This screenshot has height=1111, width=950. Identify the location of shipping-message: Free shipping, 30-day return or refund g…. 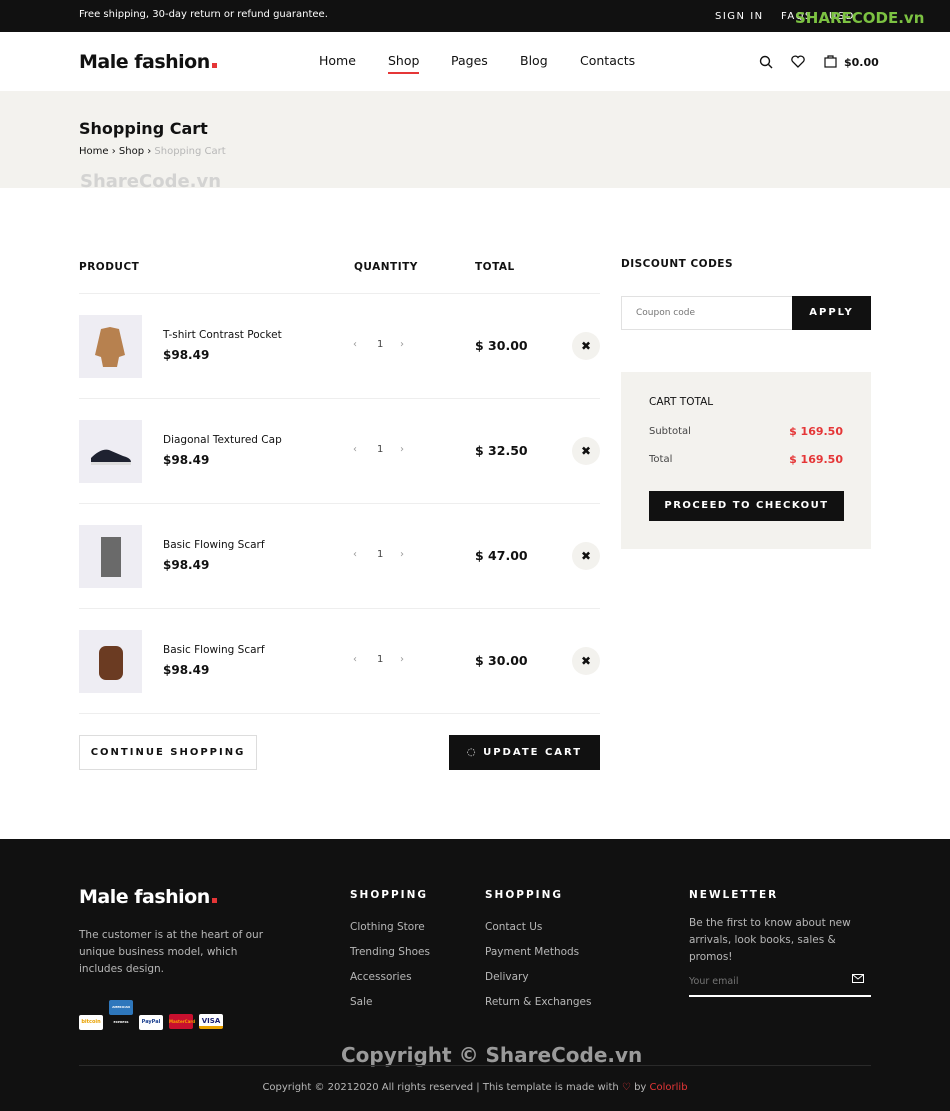
(203, 14).